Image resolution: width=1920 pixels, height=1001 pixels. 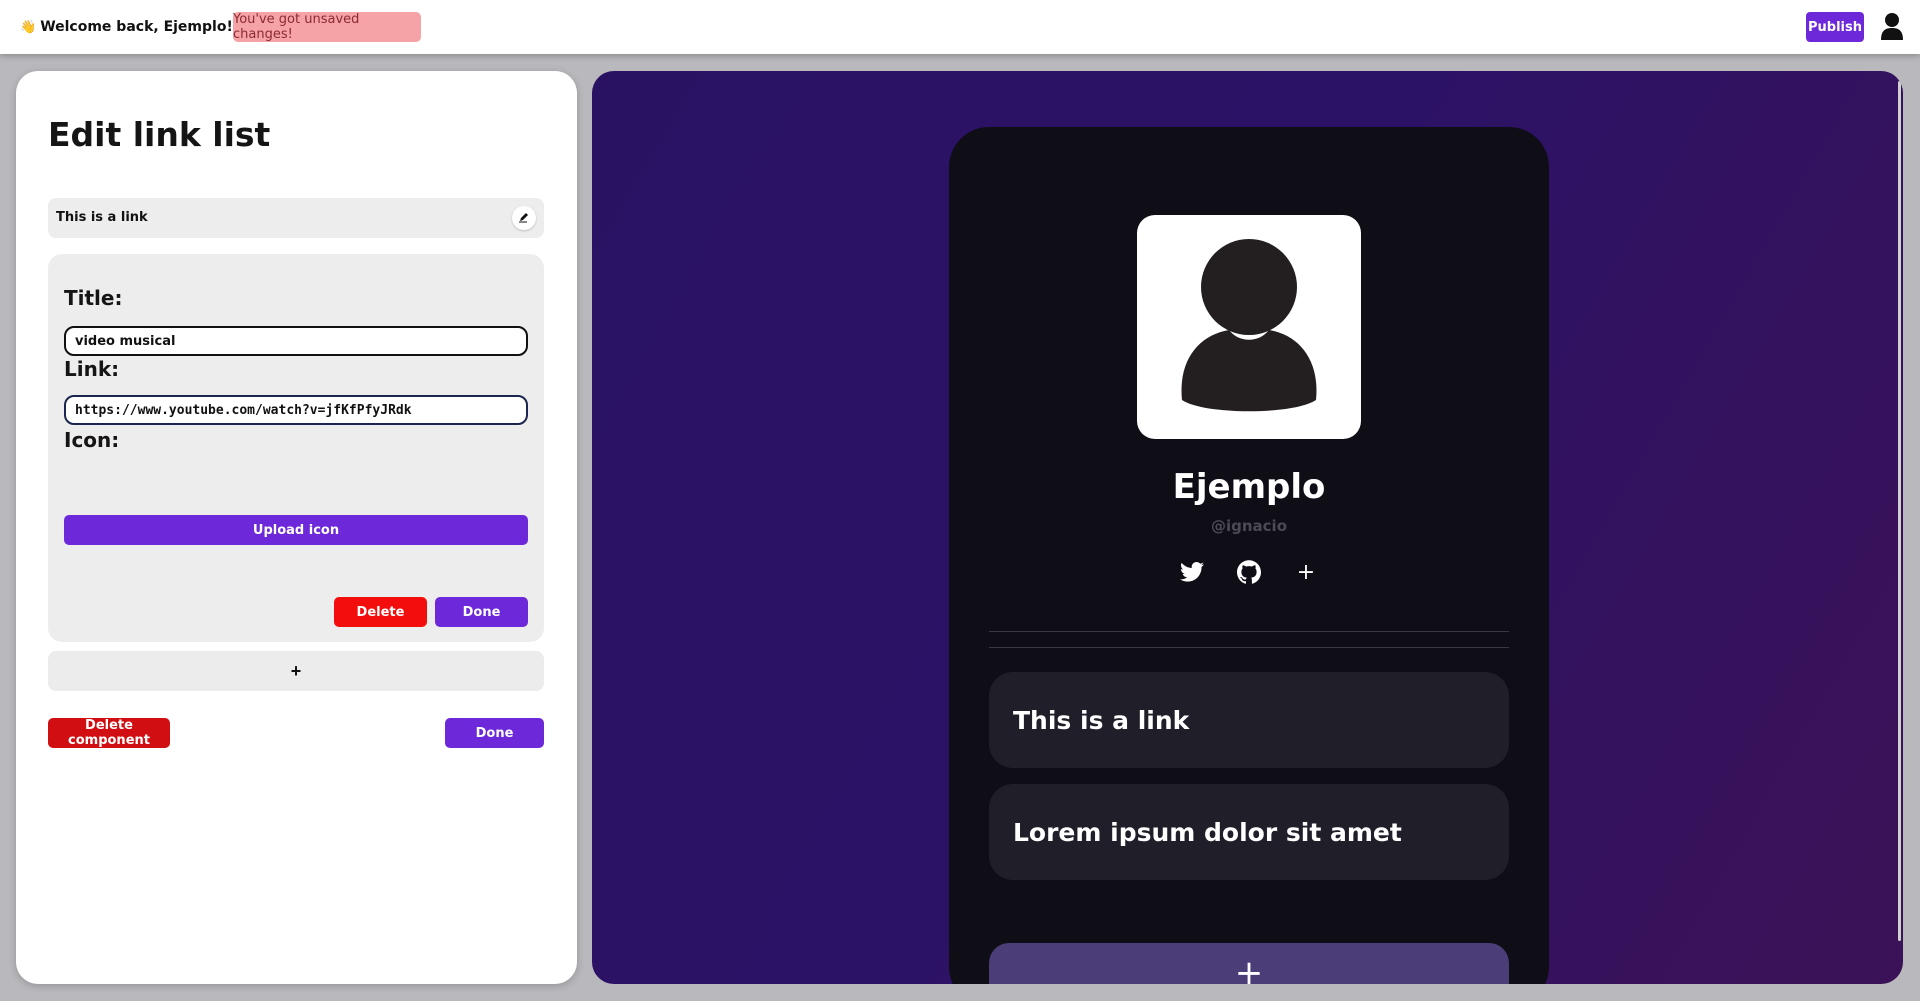 I want to click on link-list-item: This is a link, so click(x=296, y=218).